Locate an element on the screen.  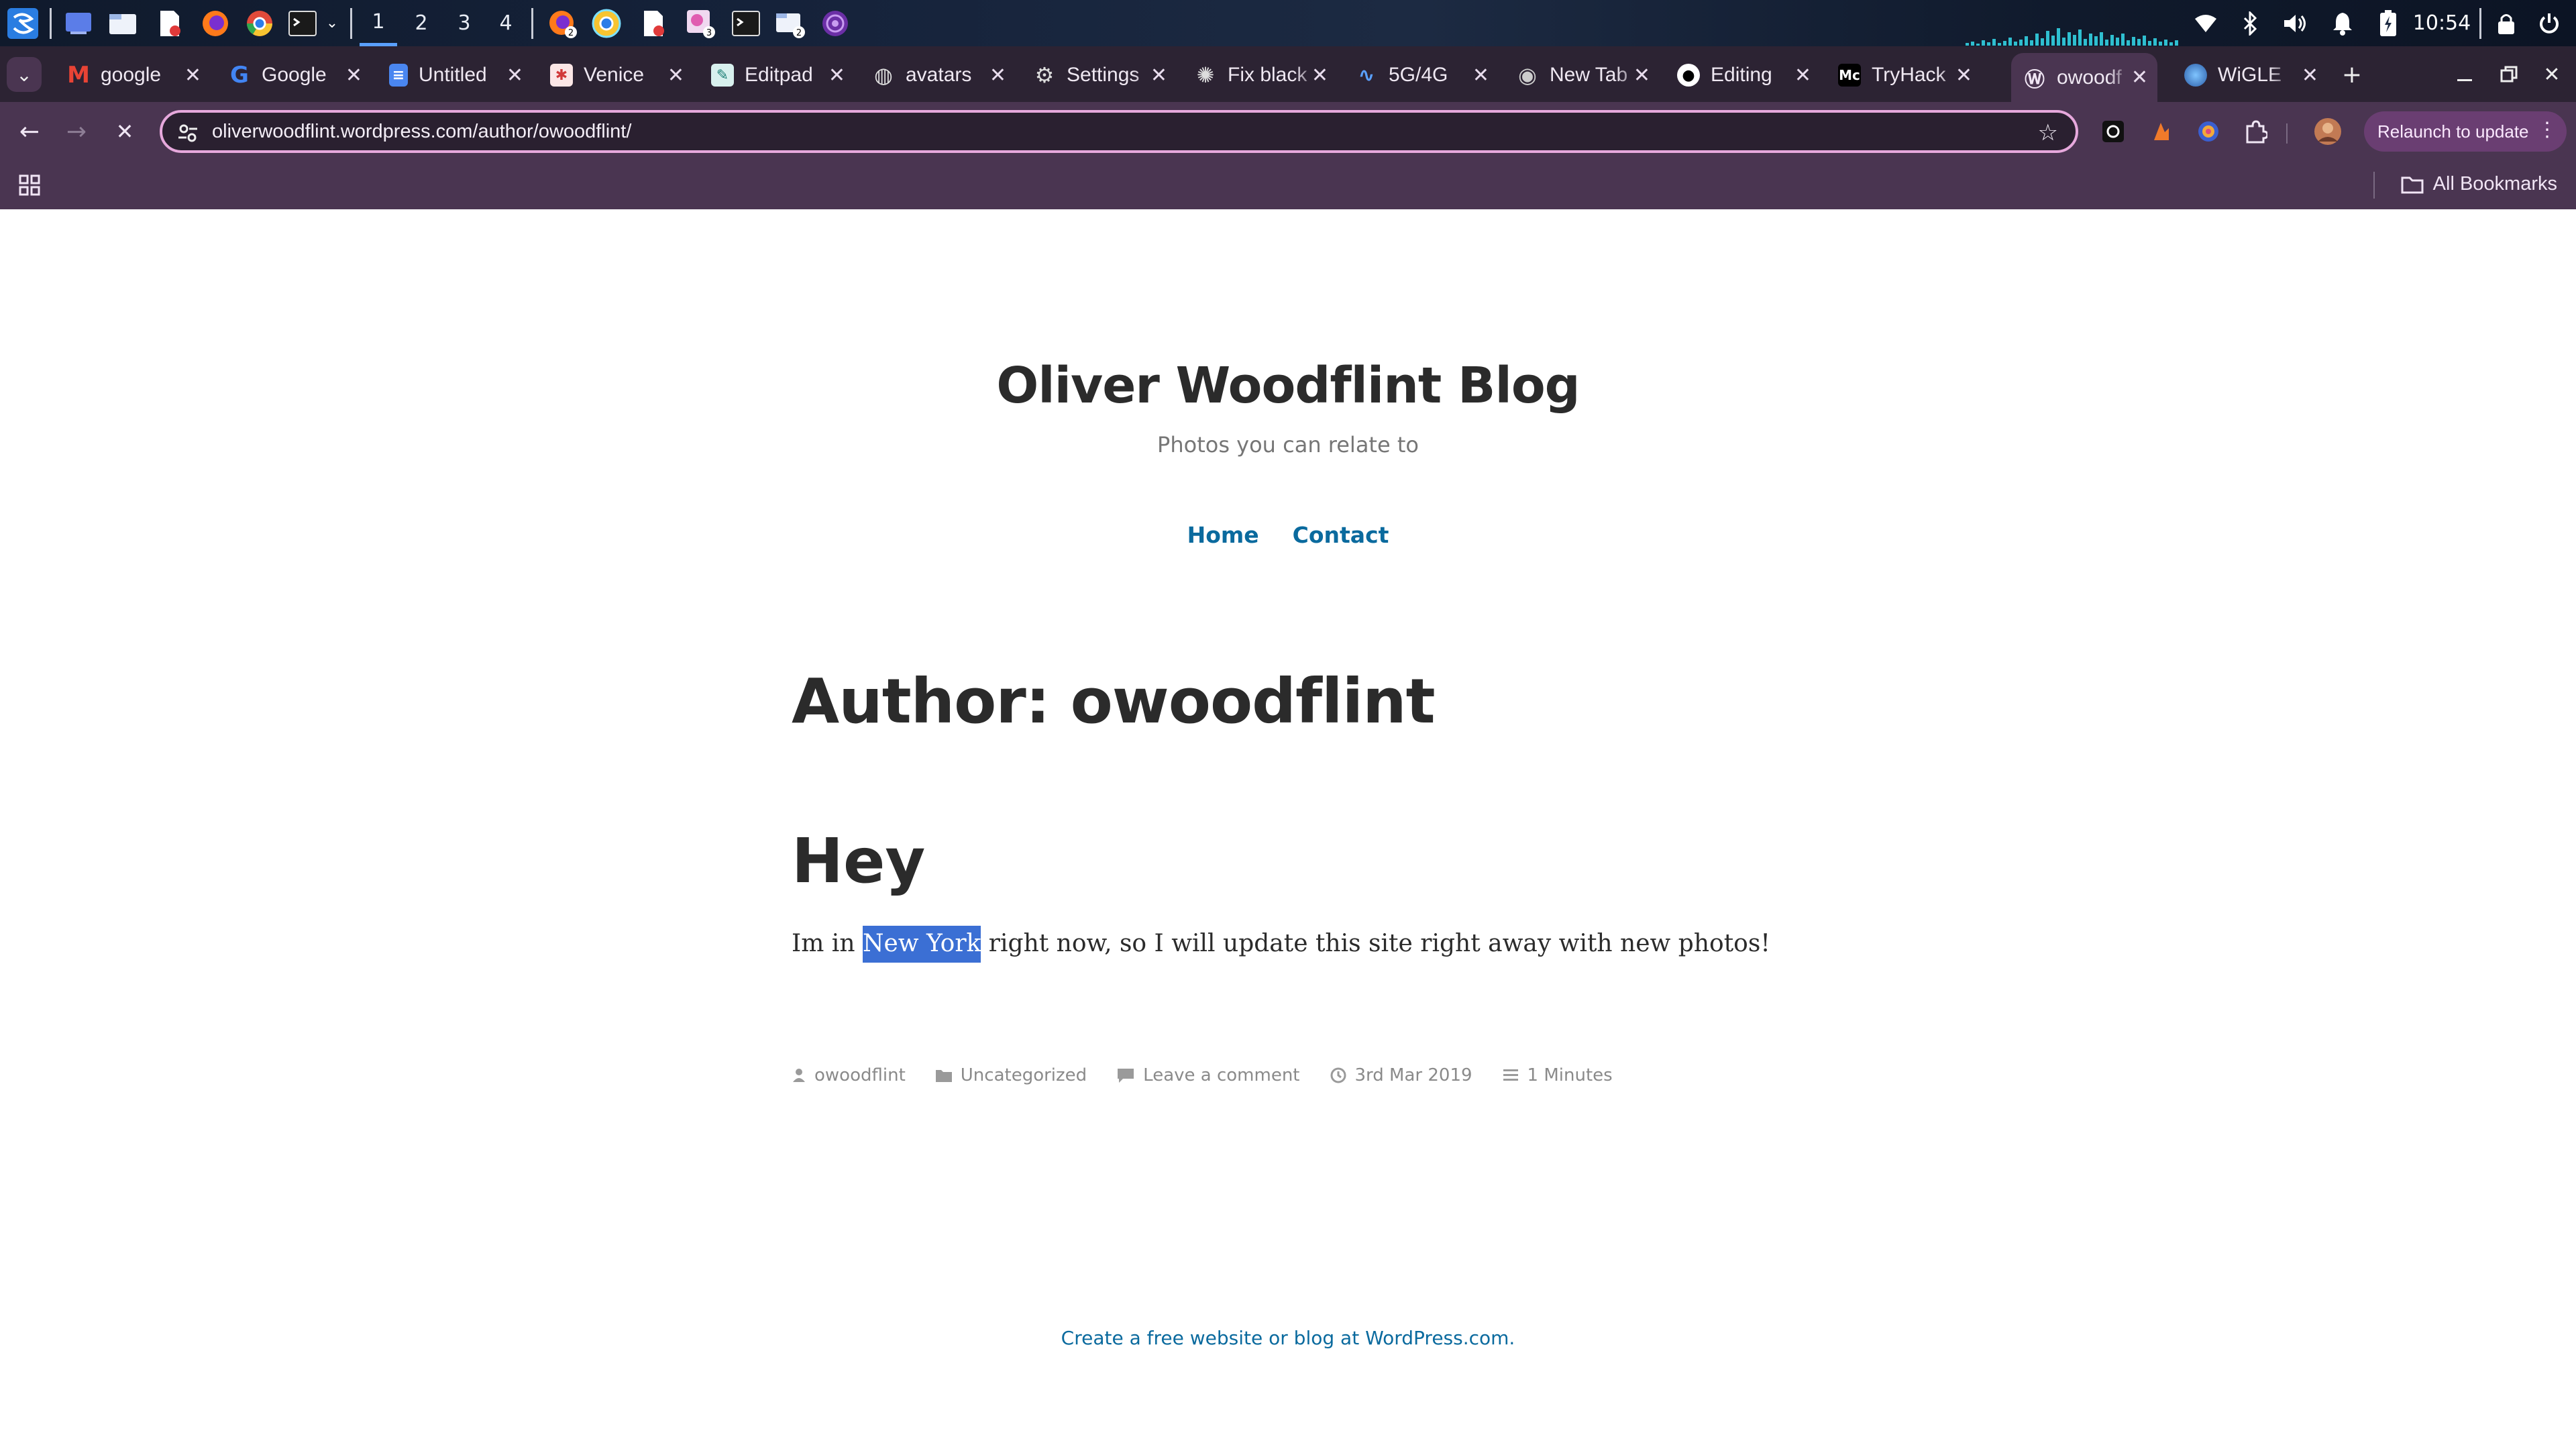
nav-home-link: Home is located at coordinates (1223, 535).